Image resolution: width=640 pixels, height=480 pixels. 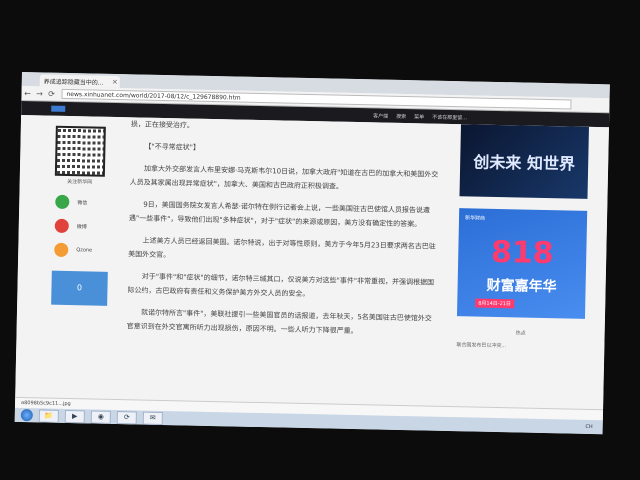 What do you see at coordinates (62, 202) in the screenshot?
I see `wechat-icon` at bounding box center [62, 202].